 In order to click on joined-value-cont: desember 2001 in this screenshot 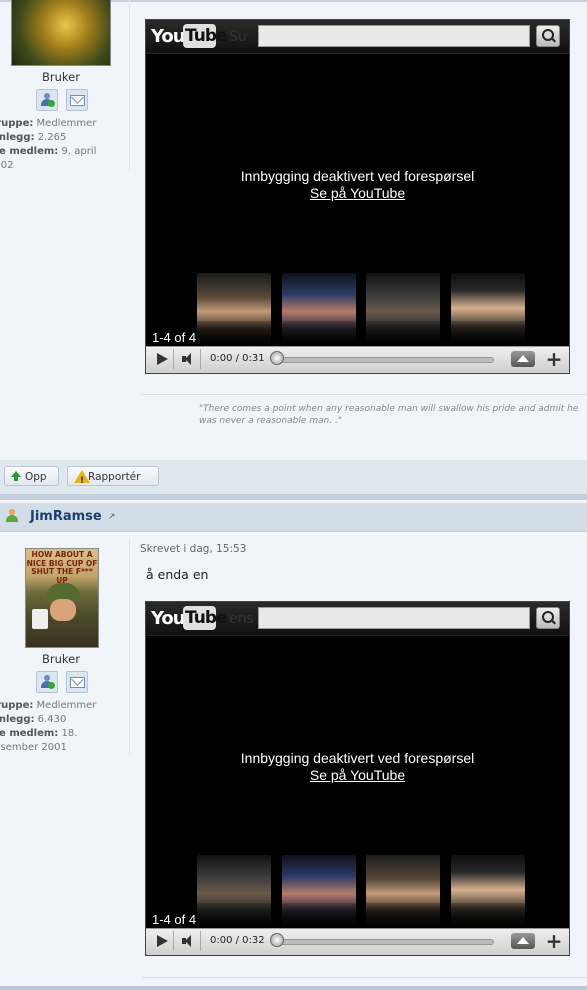, I will do `click(33, 747)`.